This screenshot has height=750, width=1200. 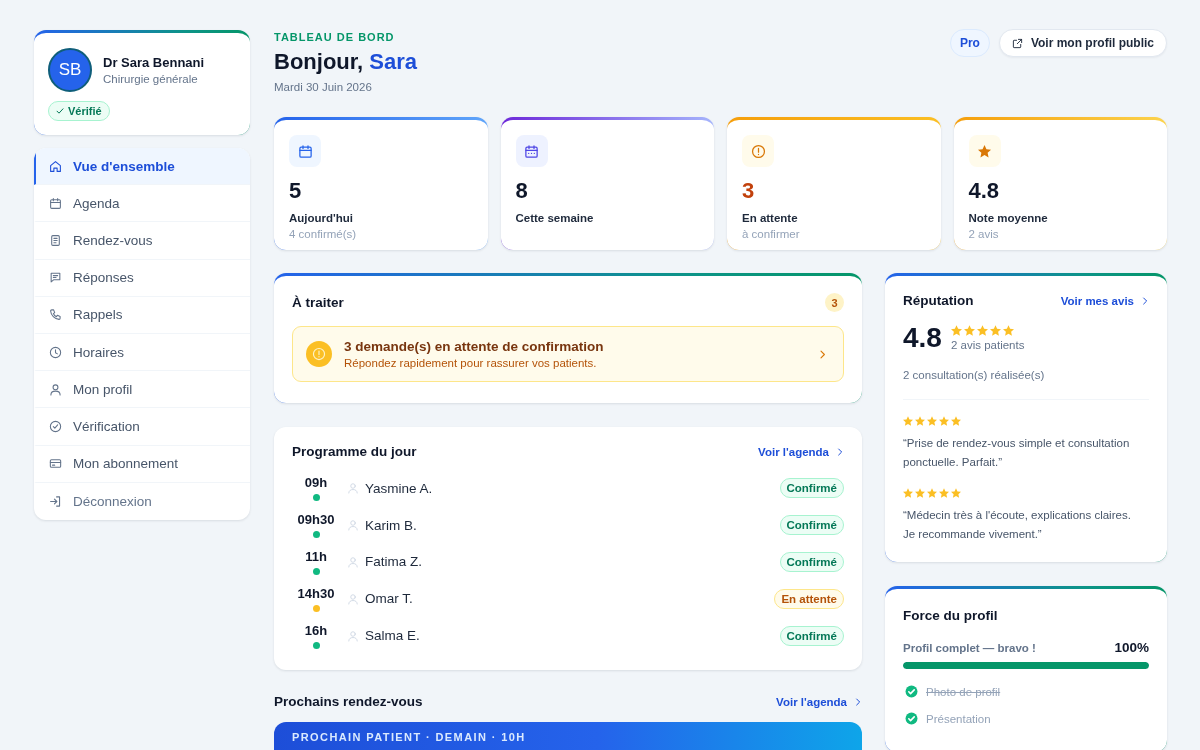 What do you see at coordinates (55, 352) in the screenshot?
I see `clock-icon` at bounding box center [55, 352].